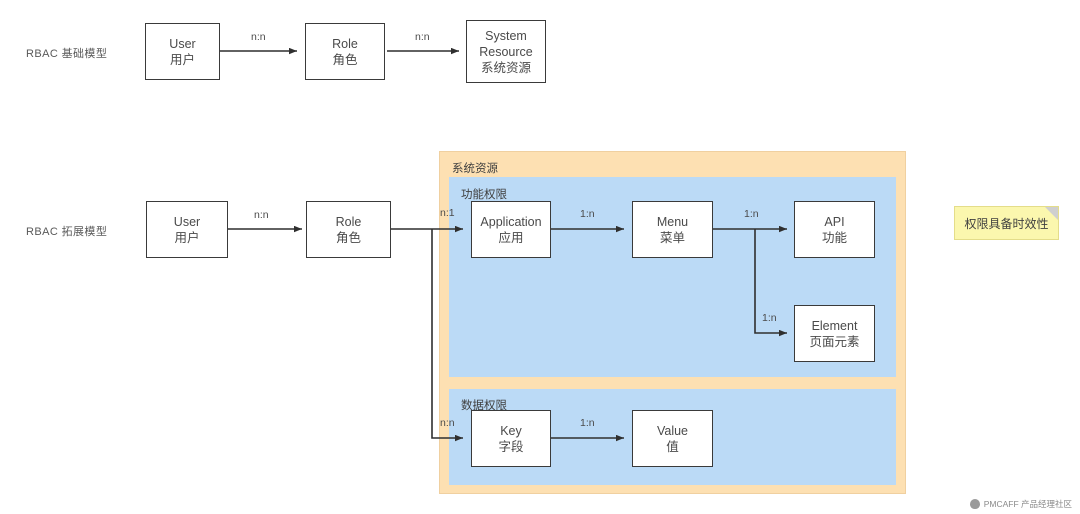  What do you see at coordinates (511, 430) in the screenshot?
I see `node-key-en: Key` at bounding box center [511, 430].